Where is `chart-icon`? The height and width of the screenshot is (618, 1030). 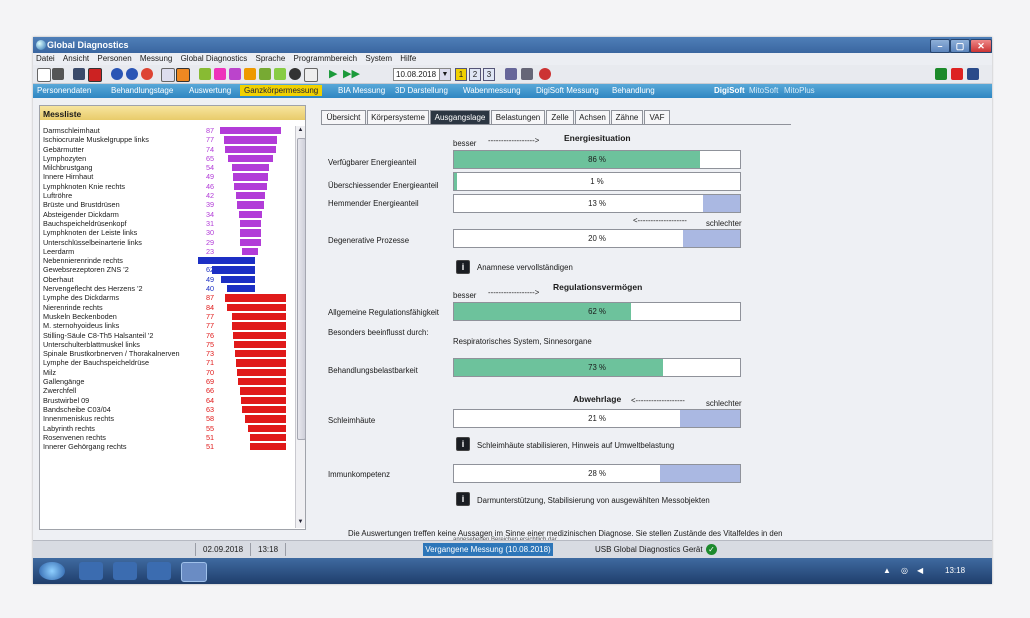
chart-icon is located at coordinates (95, 75).